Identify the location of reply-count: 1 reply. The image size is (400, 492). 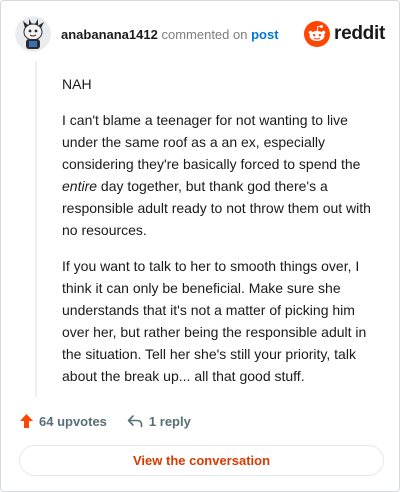
(169, 421).